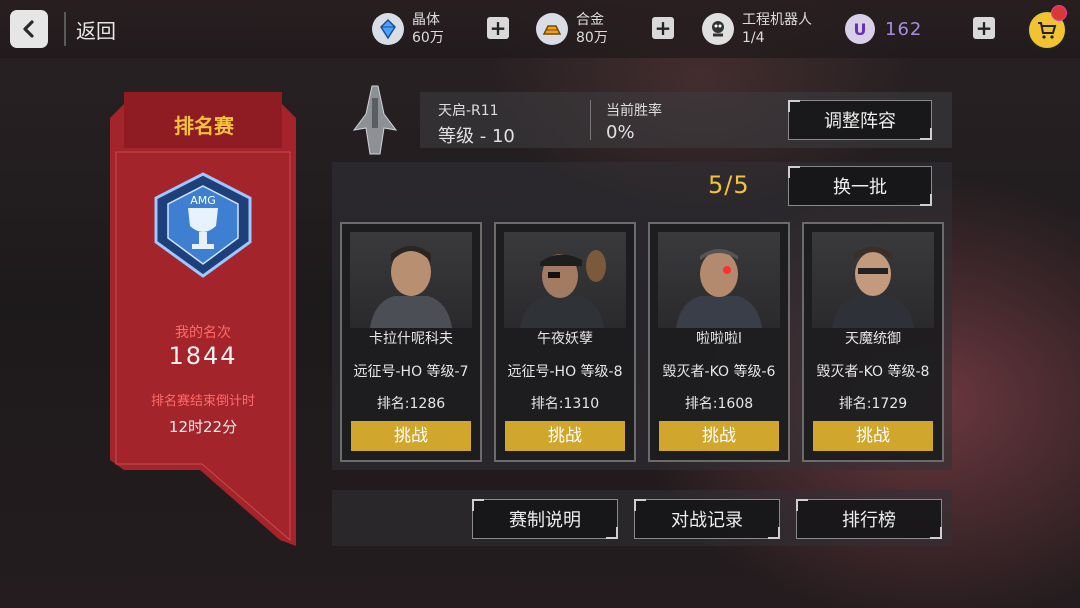 This screenshot has width=1080, height=608. Describe the element at coordinates (498, 28) in the screenshot. I see `add-crystal-button: +` at that location.